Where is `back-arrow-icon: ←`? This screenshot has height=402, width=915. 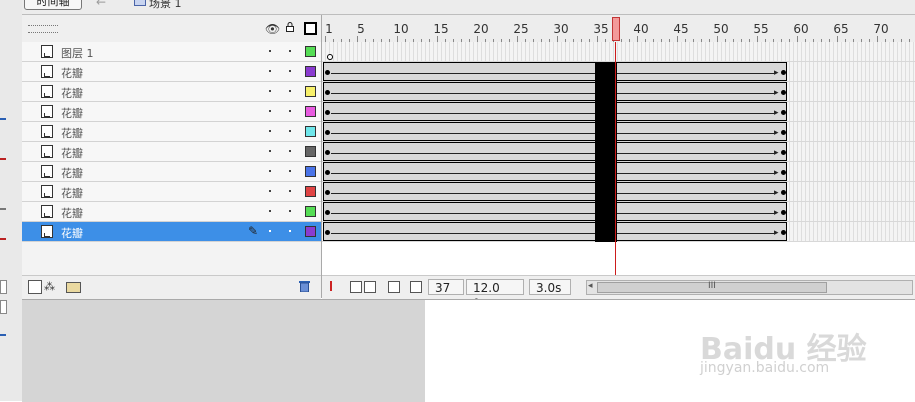
back-arrow-icon: ← is located at coordinates (101, 4).